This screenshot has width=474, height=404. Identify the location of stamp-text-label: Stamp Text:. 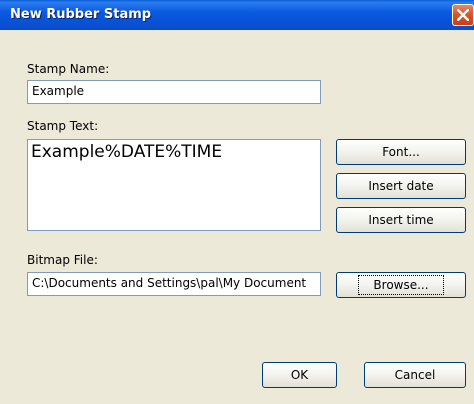
(63, 126).